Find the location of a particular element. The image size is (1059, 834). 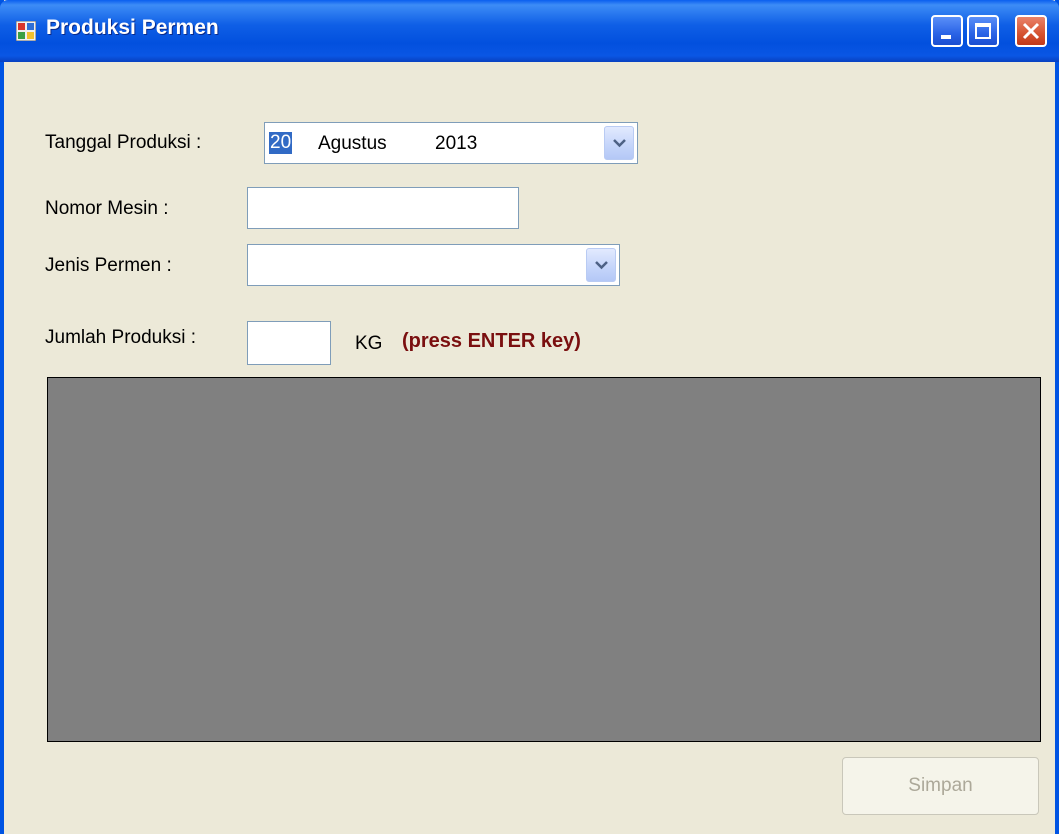

window-title: Produksi Permen is located at coordinates (132, 27).